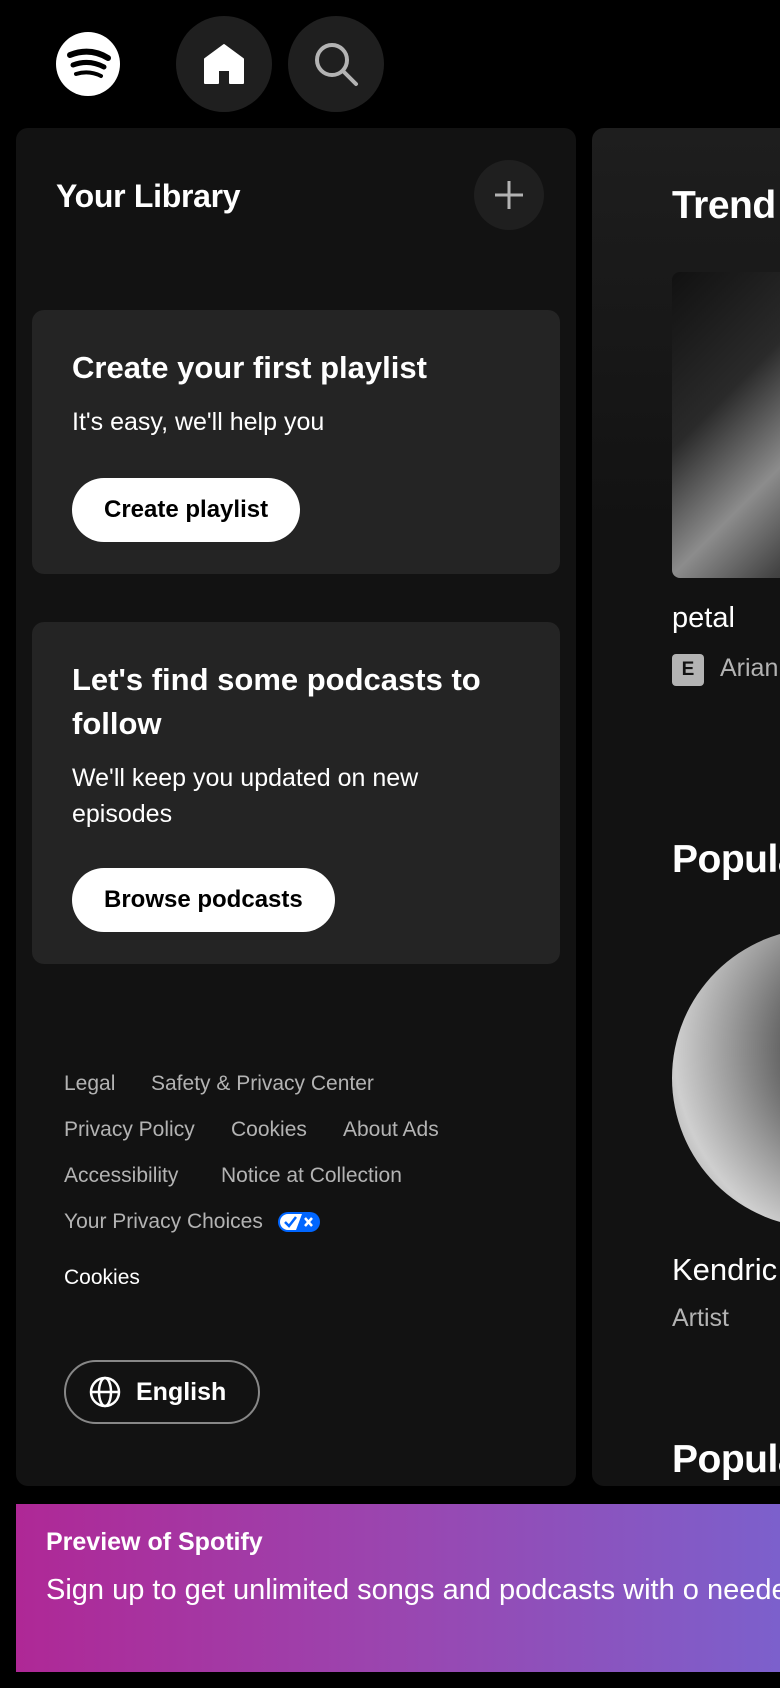  I want to click on footer-link-legal: Legal, so click(89, 1084).